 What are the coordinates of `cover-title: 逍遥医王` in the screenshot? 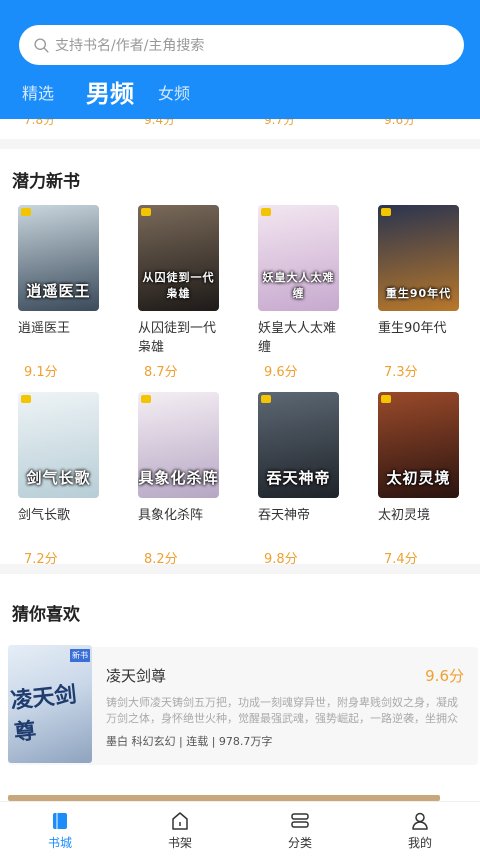 It's located at (58, 291).